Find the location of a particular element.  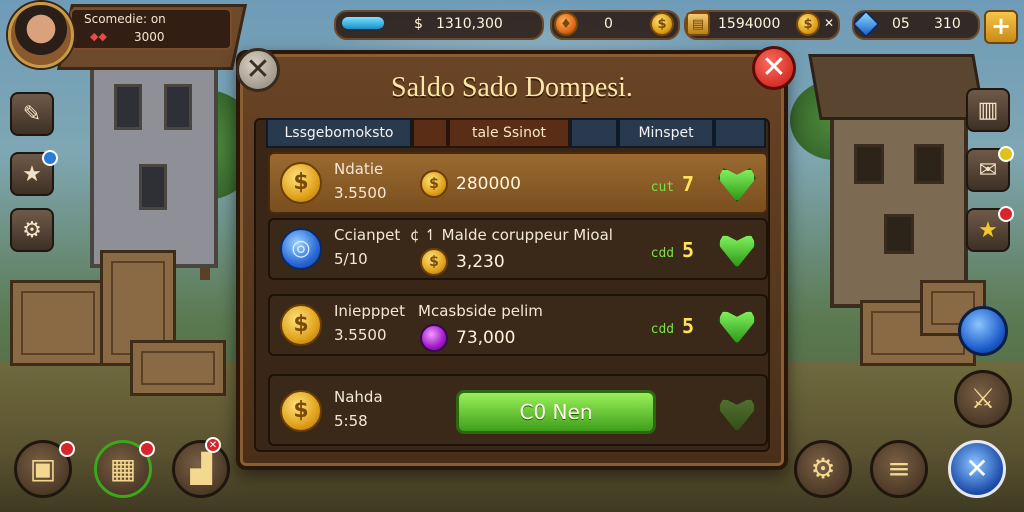

offer-amount: 73,000 is located at coordinates (486, 338).